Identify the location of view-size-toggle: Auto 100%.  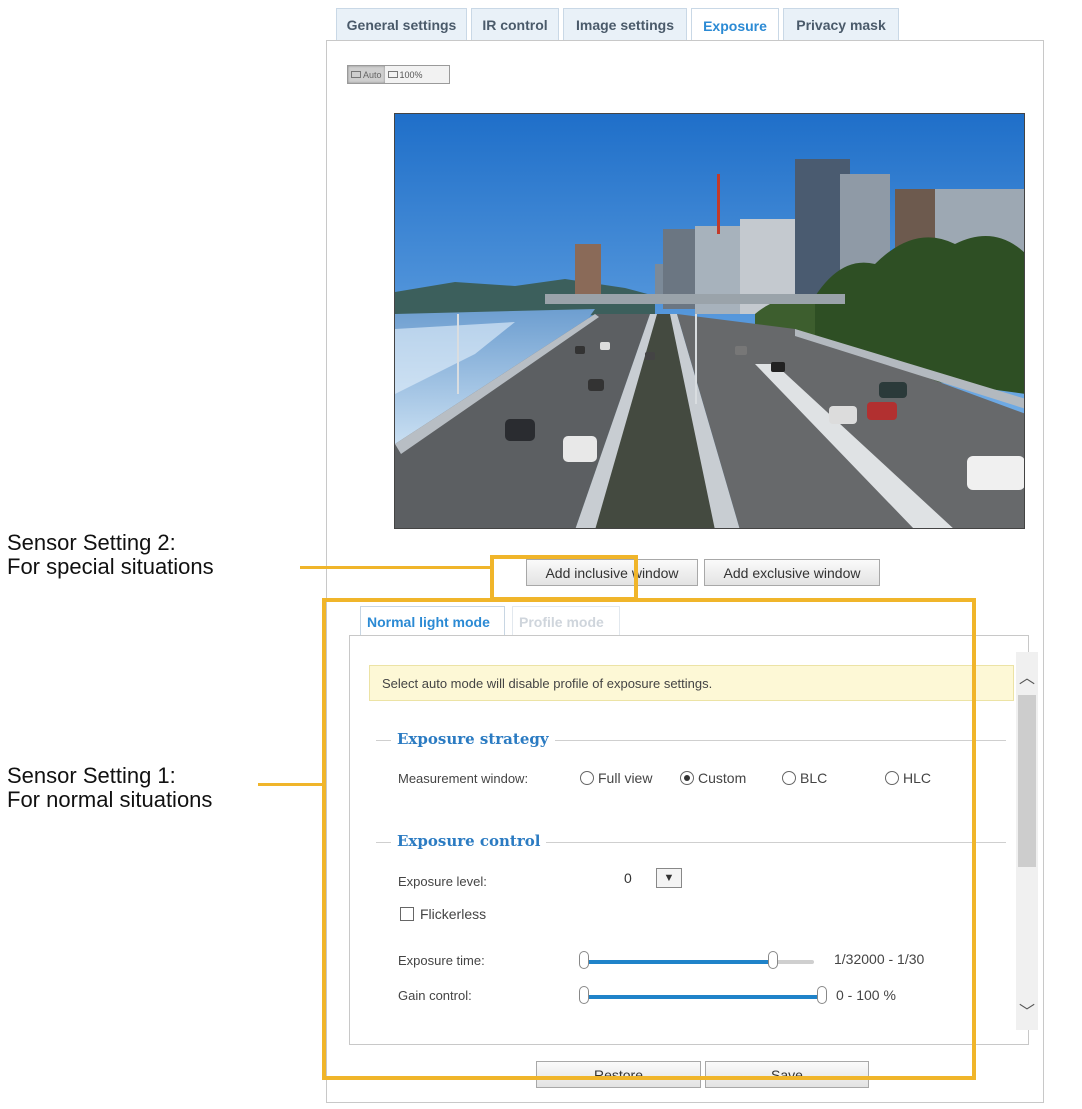
(398, 74).